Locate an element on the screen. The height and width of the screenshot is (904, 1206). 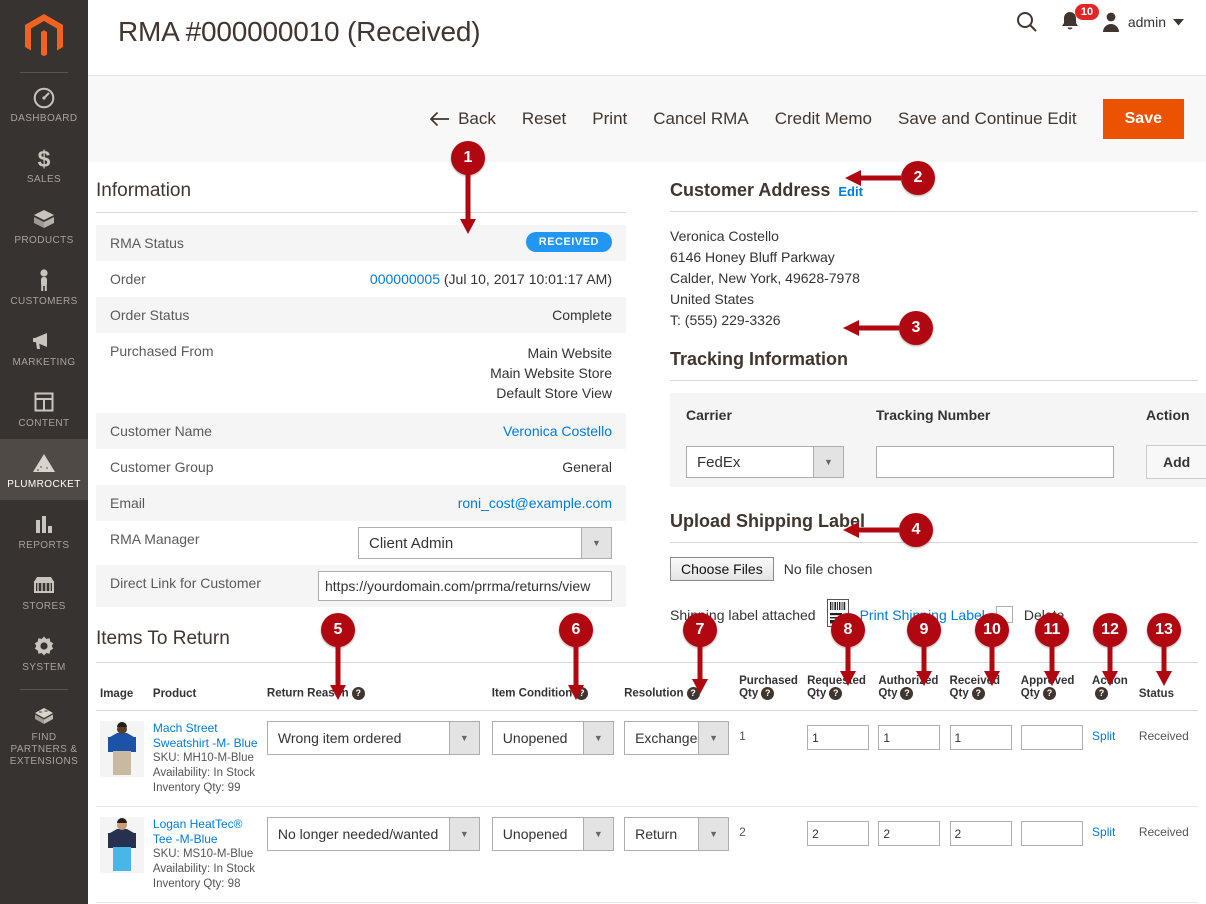
no-file-chosen-text: No file chosen is located at coordinates (828, 569).